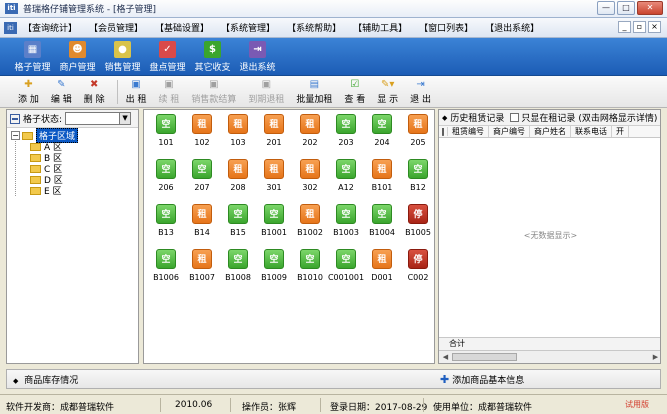 The height and width of the screenshot is (414, 667). I want to click on booth-cell: 租 B1002, so click(310, 220).